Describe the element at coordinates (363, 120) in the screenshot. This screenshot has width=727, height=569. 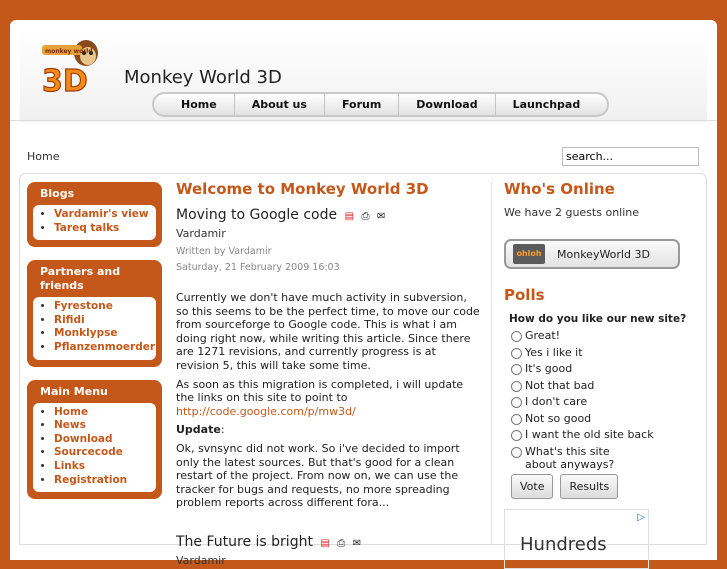
I see `header-divider` at that location.